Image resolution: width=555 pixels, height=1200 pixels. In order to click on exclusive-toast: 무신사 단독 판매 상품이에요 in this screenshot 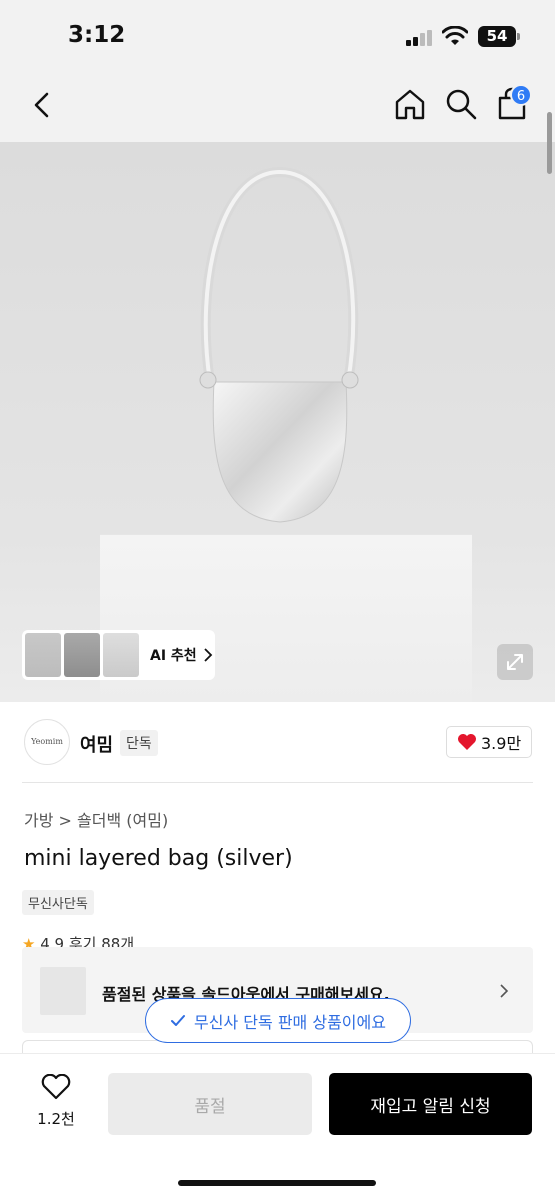, I will do `click(278, 1020)`.